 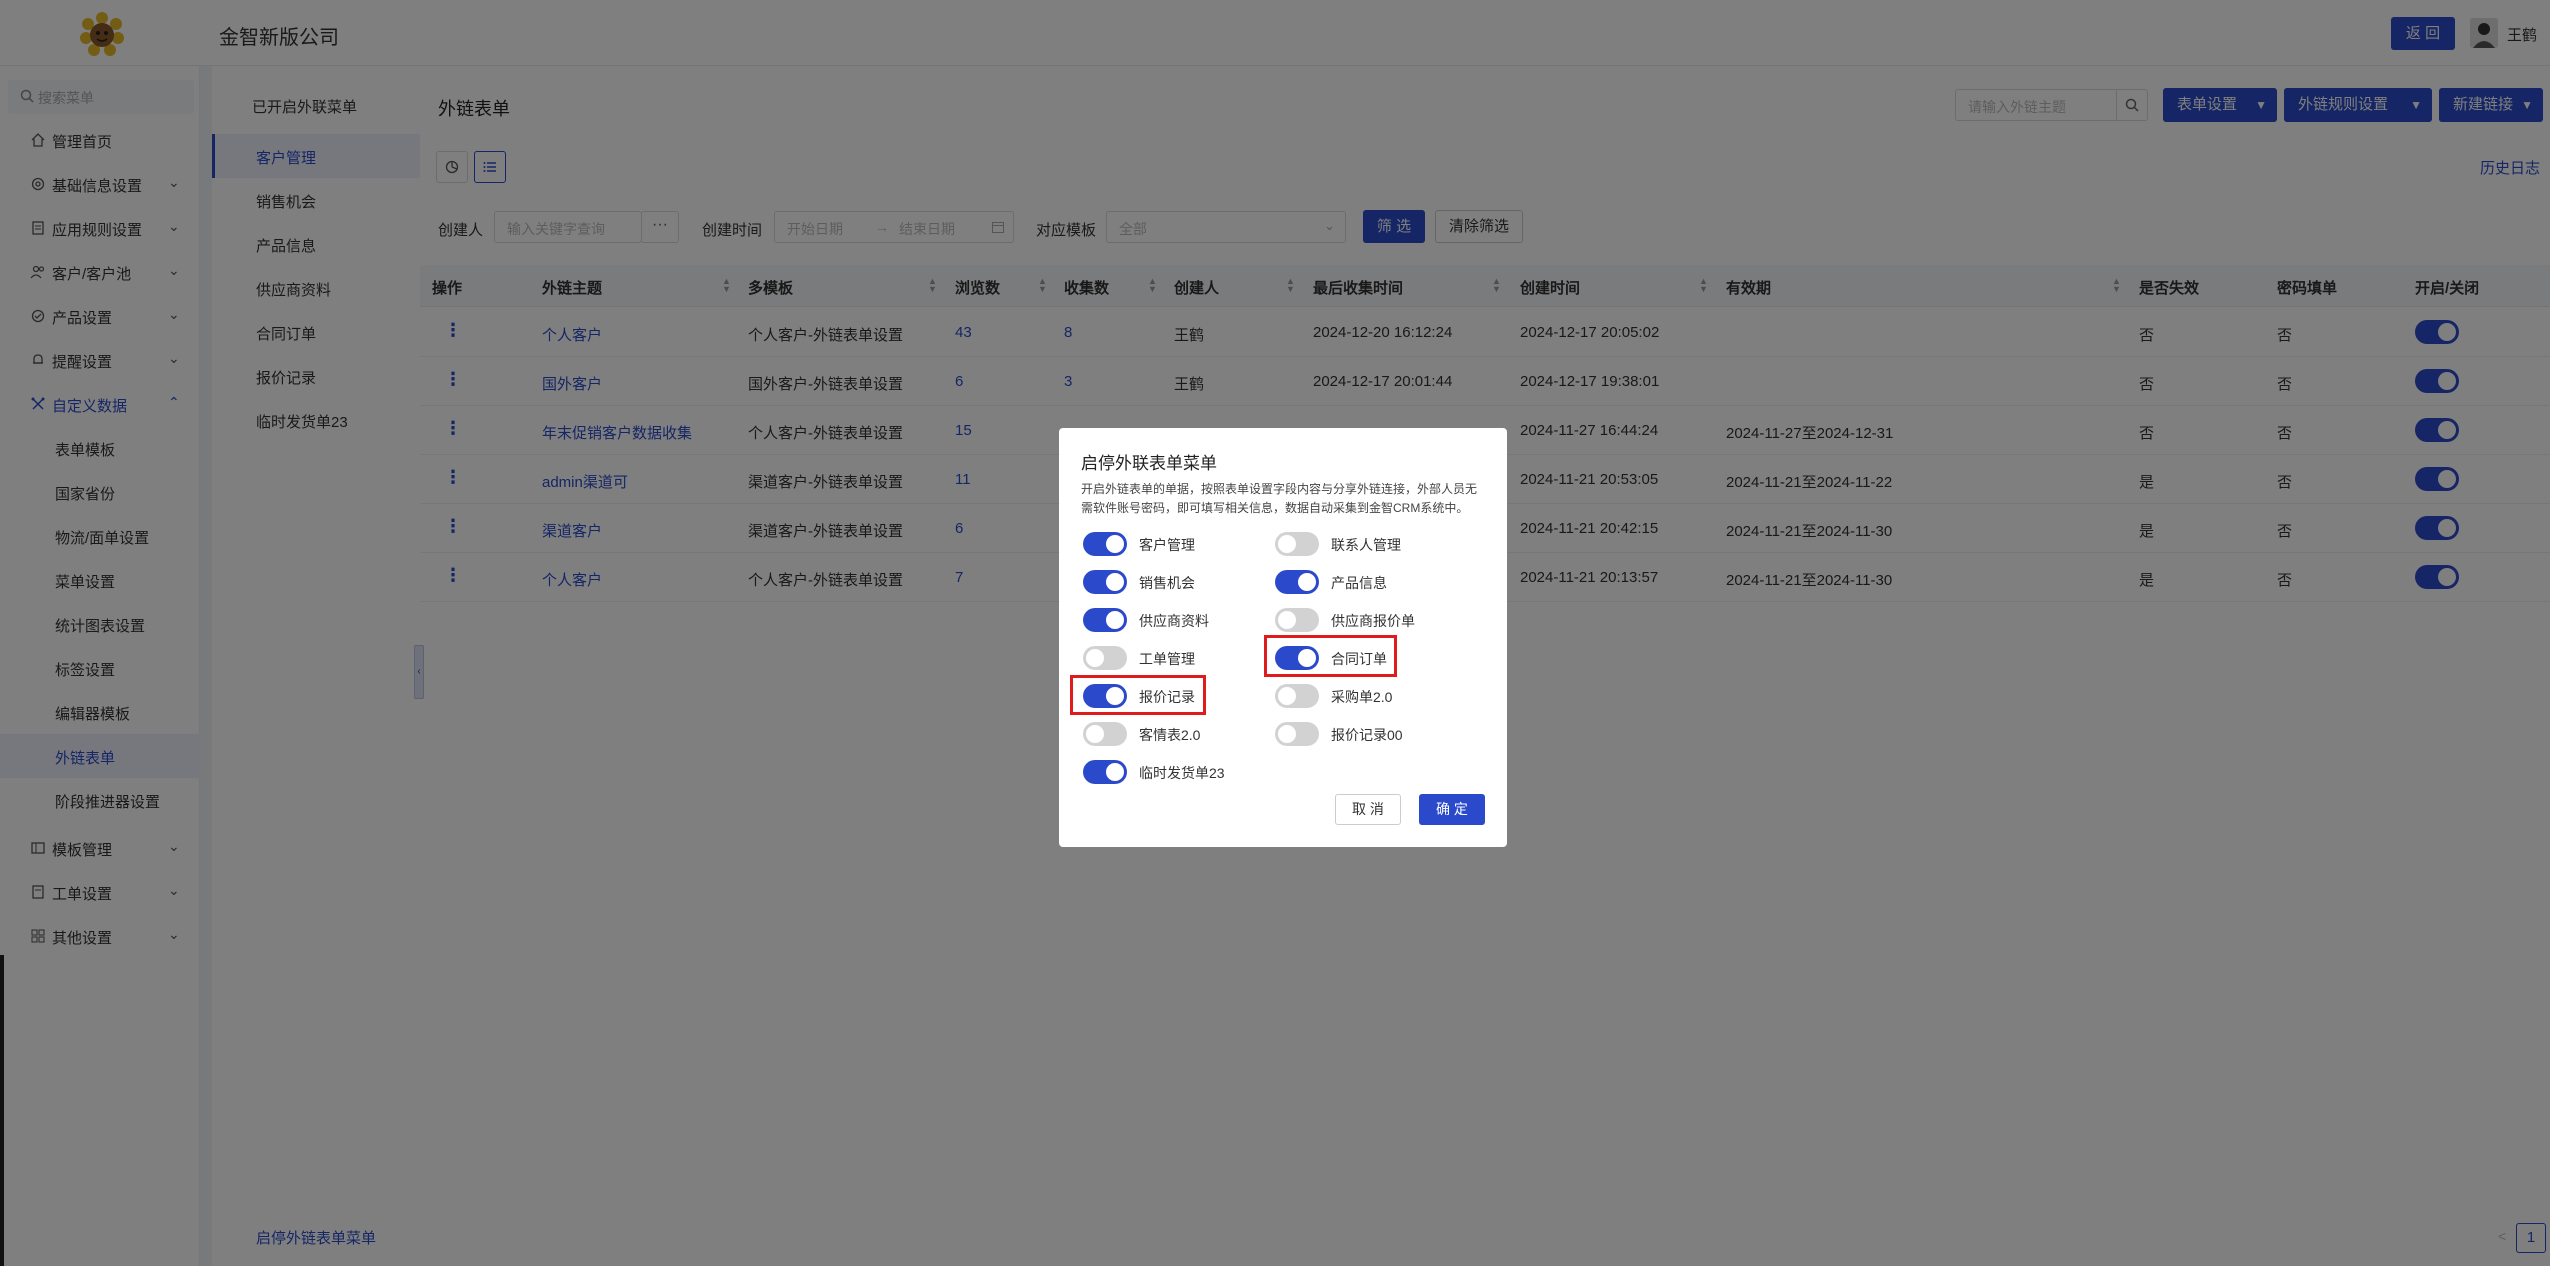 I want to click on switch-label: 临时发货单23, so click(x=1182, y=773).